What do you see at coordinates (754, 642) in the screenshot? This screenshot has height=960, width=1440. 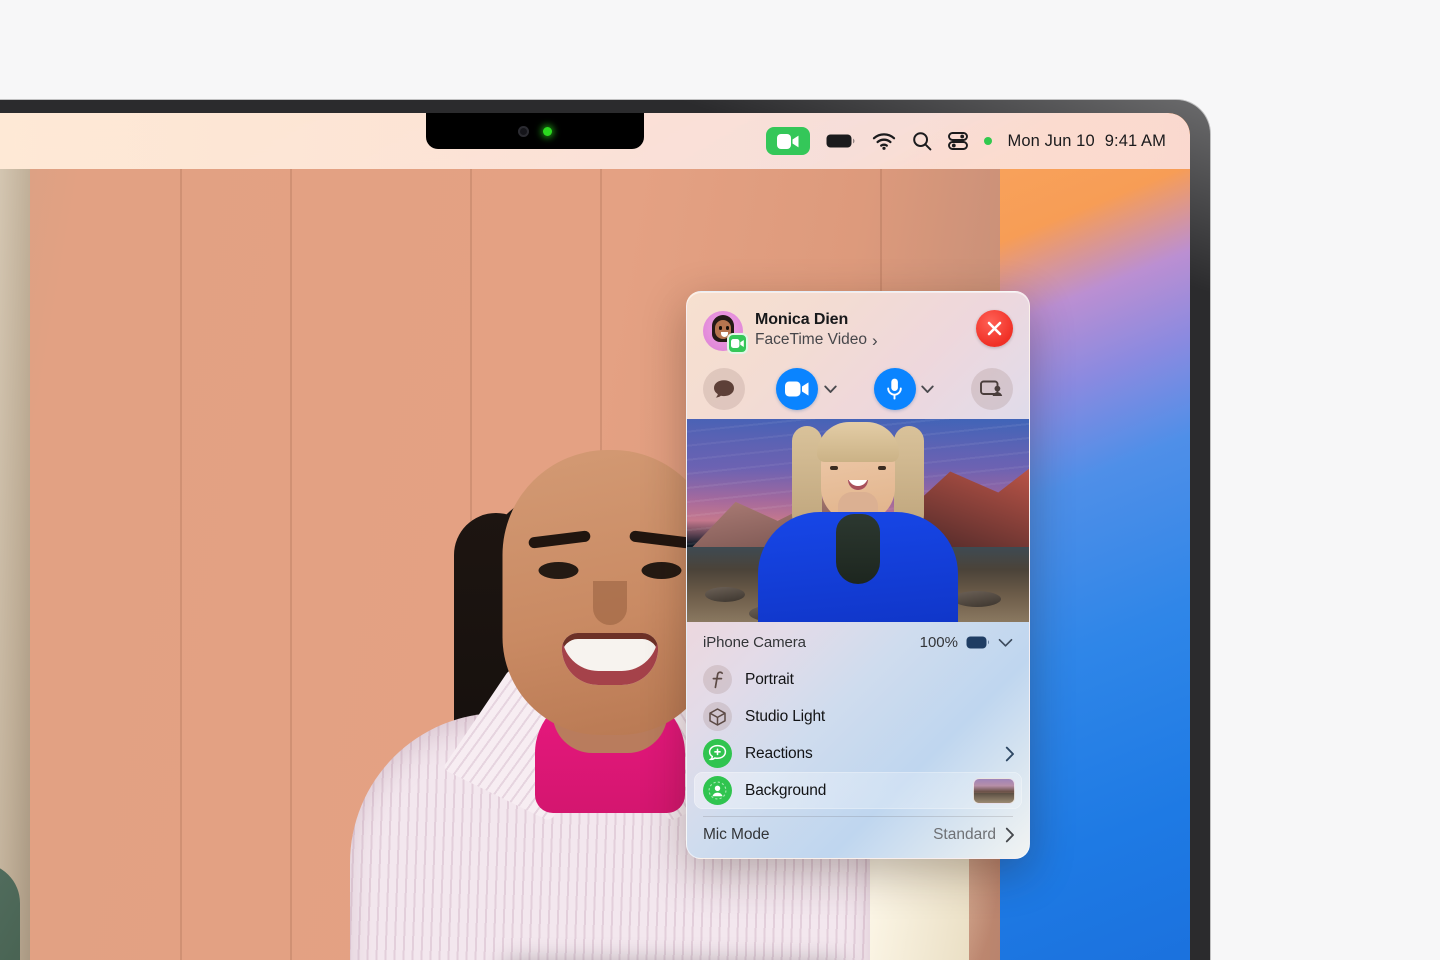 I see `camera-title: iPhone Camera` at bounding box center [754, 642].